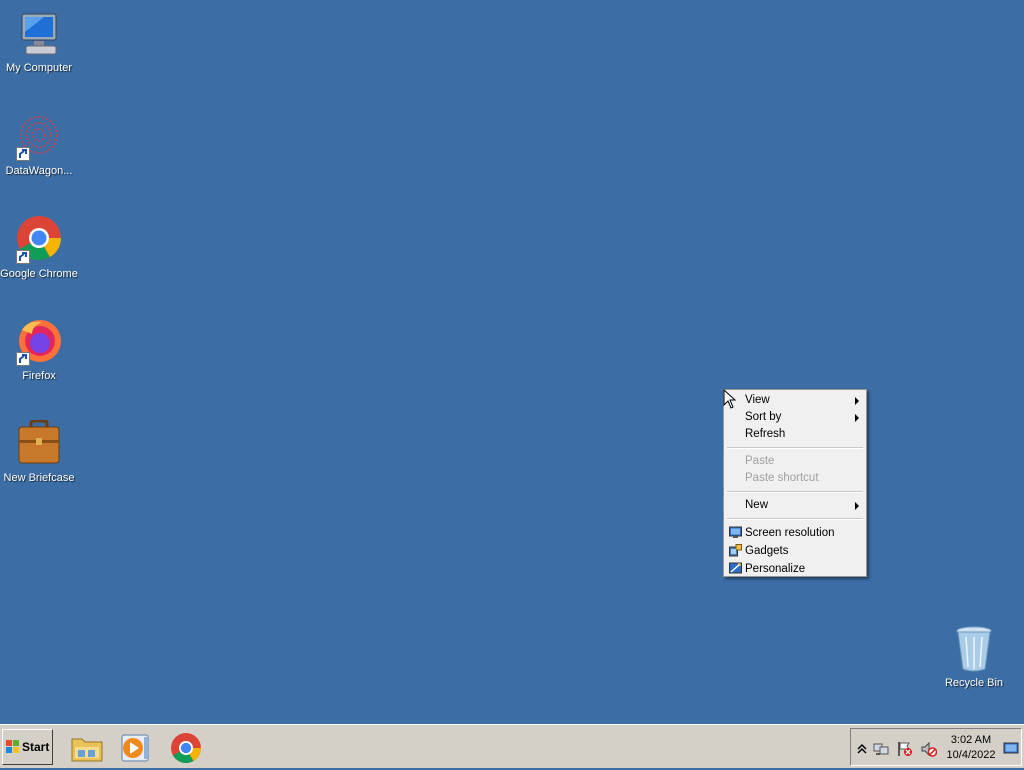  Describe the element at coordinates (862, 749) in the screenshot. I see `show-hidden-icons-chevron-icon` at that location.